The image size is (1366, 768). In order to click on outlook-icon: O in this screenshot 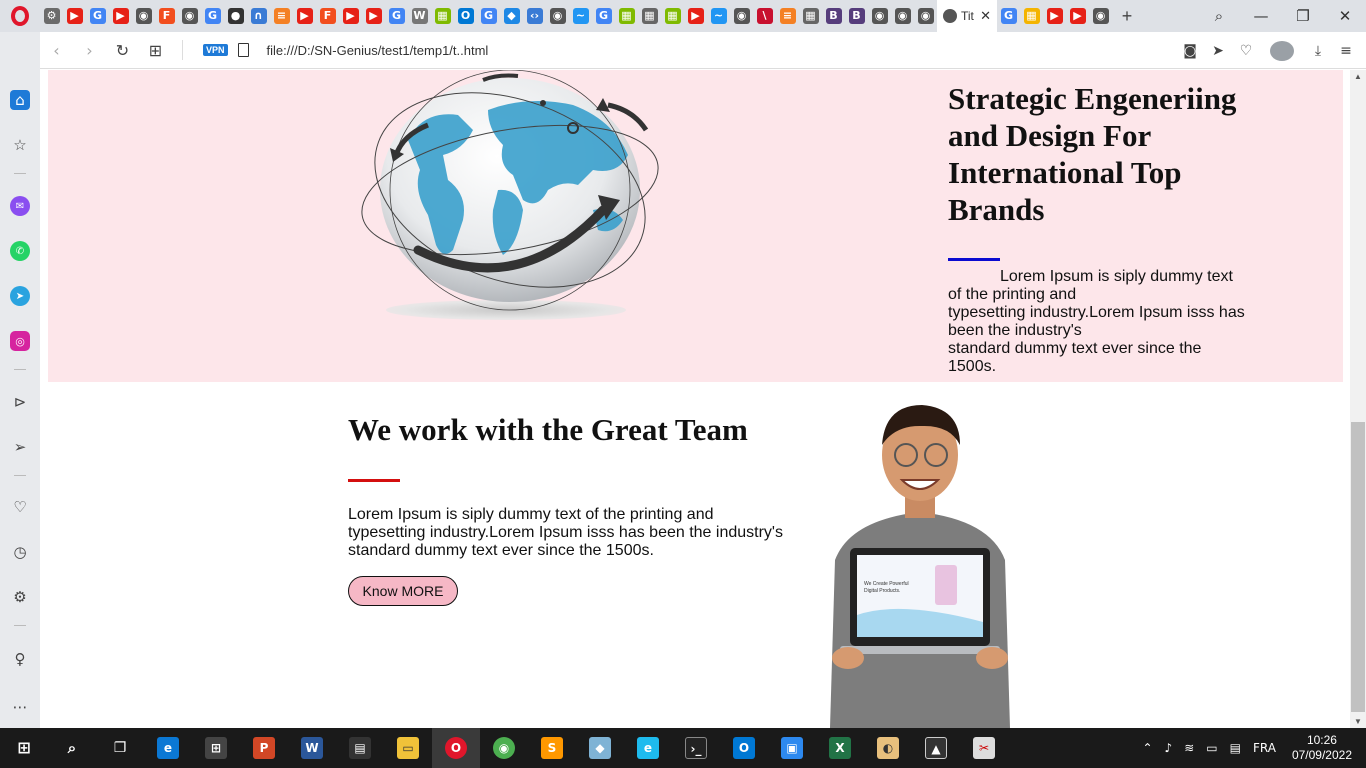, I will do `click(744, 748)`.